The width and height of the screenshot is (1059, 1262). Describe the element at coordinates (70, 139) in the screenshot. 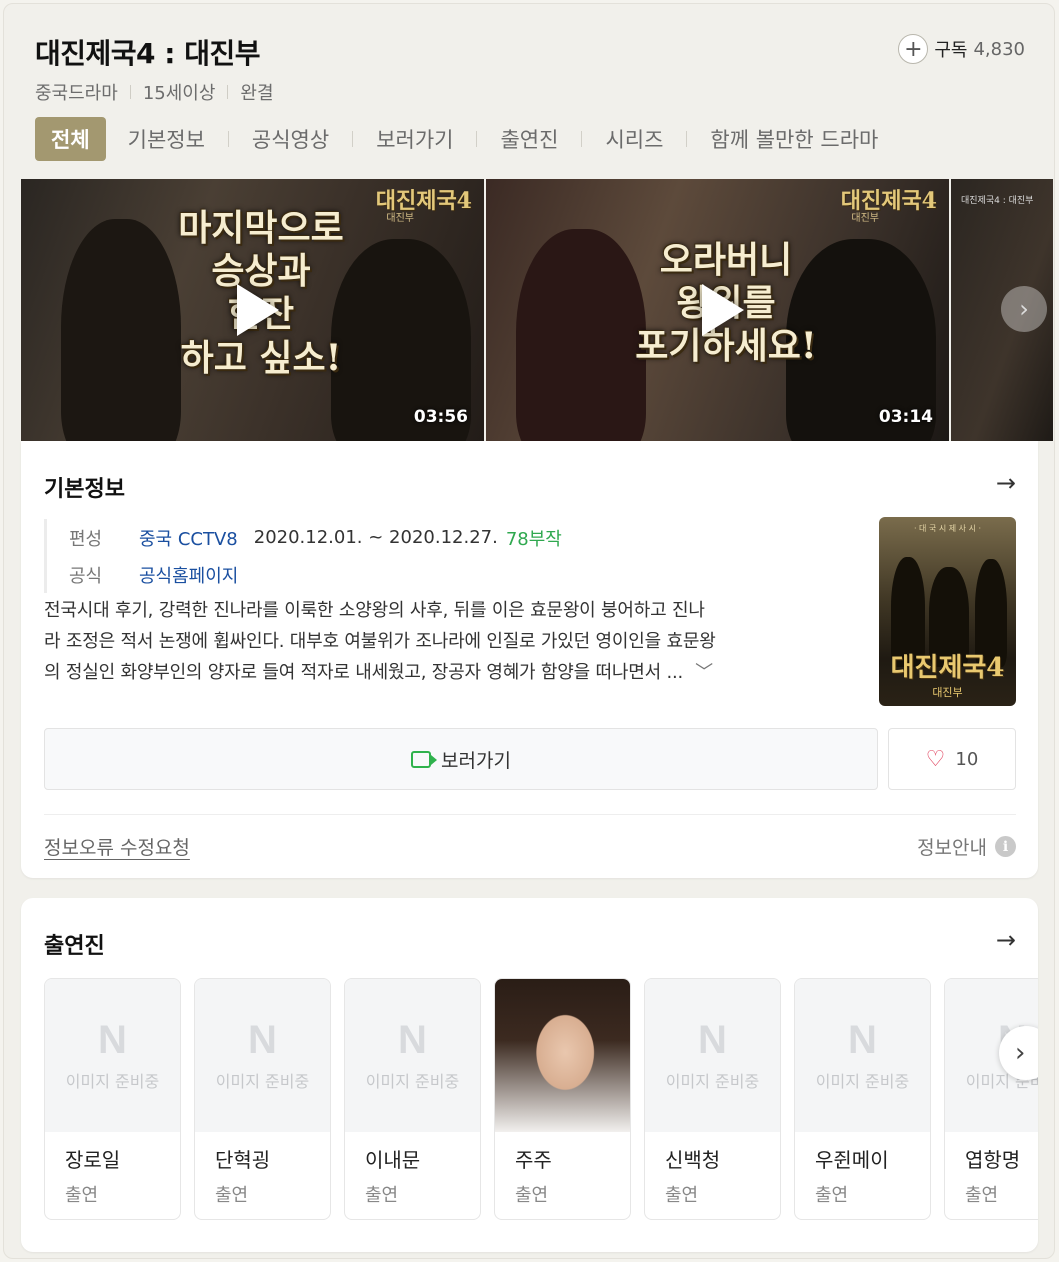

I see `tab-all: 전체` at that location.